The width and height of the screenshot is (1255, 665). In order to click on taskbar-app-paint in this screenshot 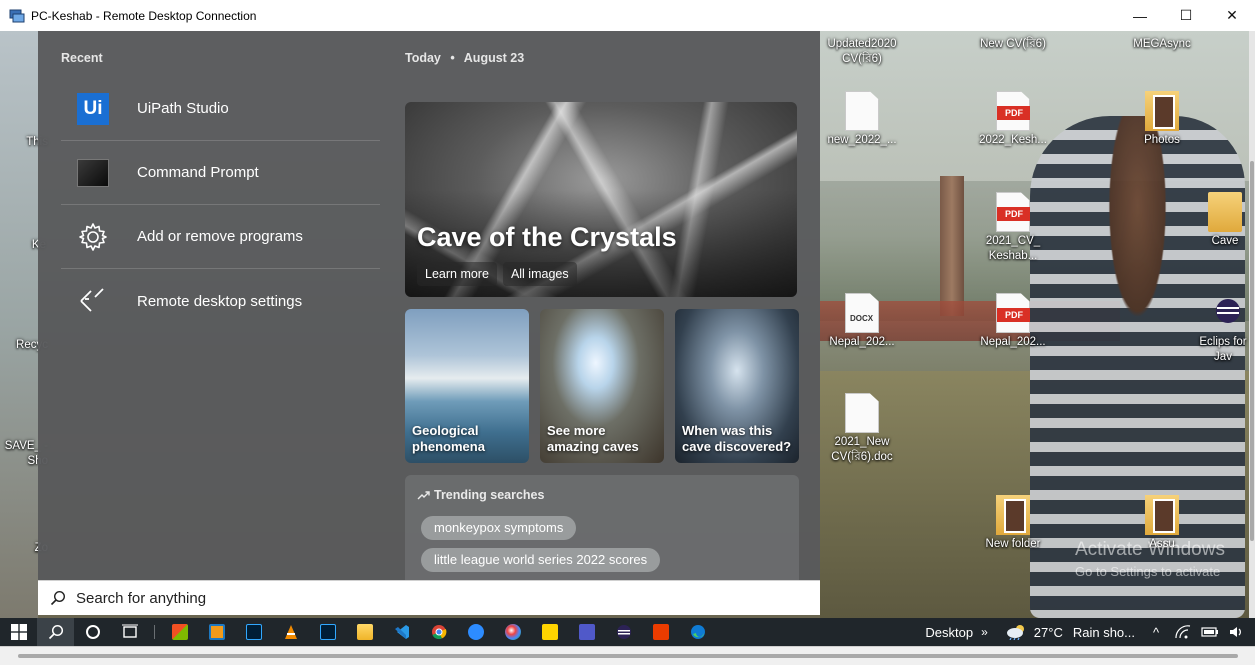, I will do `click(512, 632)`.